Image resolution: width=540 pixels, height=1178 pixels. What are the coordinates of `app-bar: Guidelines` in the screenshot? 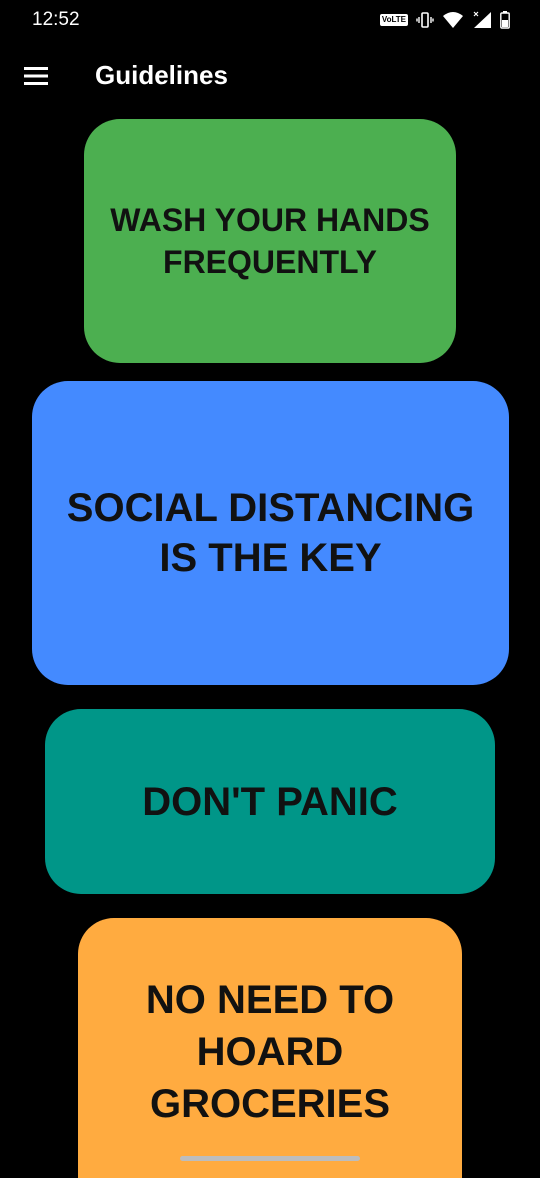 It's located at (270, 76).